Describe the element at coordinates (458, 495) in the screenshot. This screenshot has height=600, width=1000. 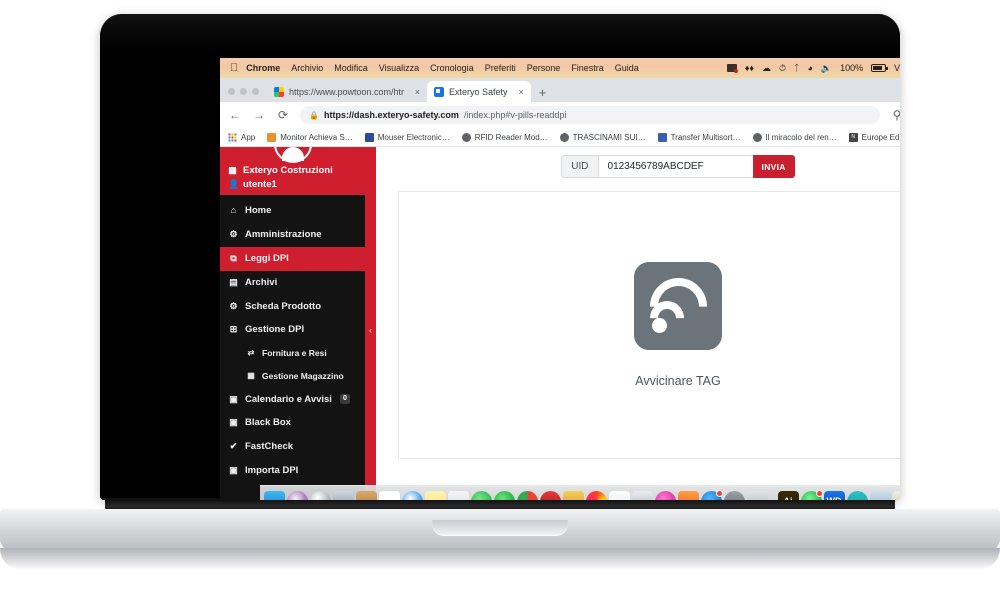
I see `tools-icon` at that location.